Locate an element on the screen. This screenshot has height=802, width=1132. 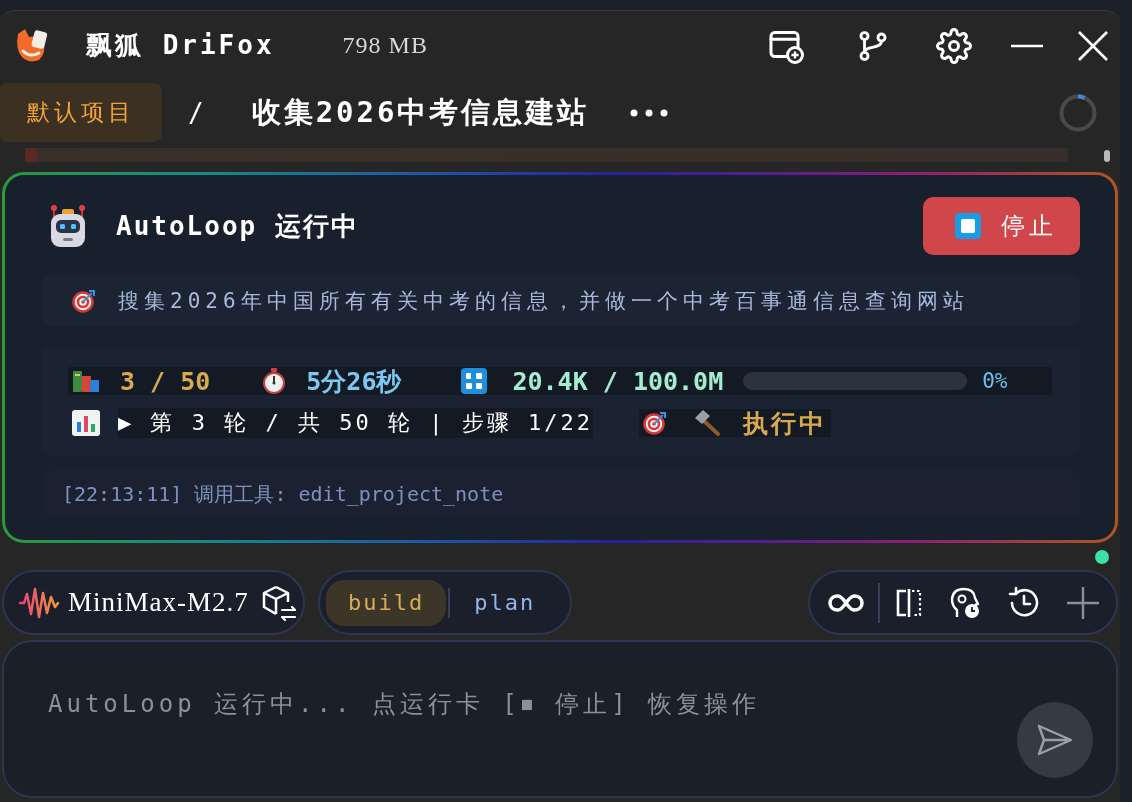
mode-tab: plan is located at coordinates (505, 602).